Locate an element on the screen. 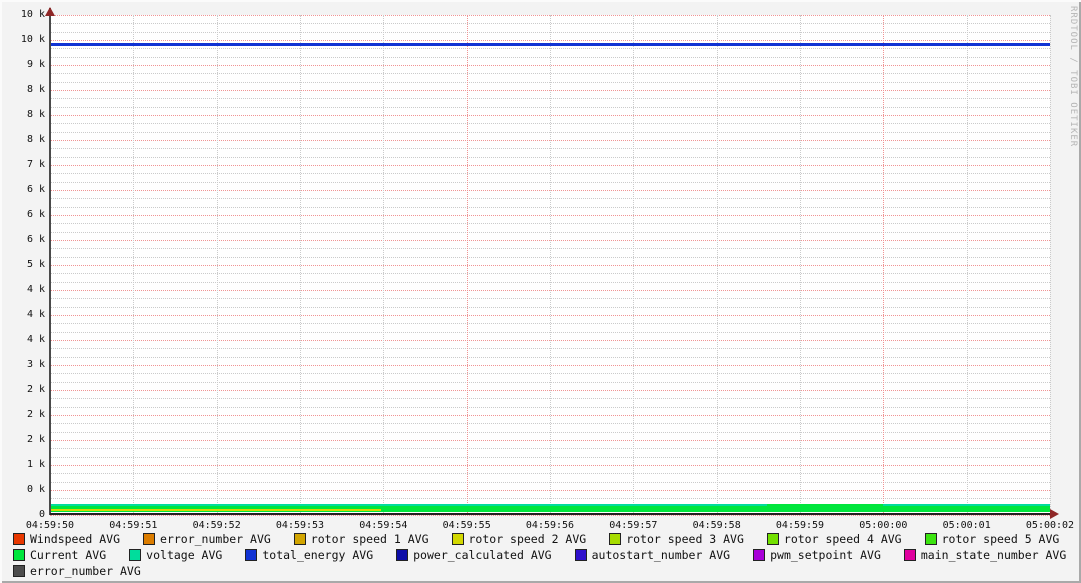 The width and height of the screenshot is (1081, 583). y-axis-tick-label: 5 k is located at coordinates (35, 264).